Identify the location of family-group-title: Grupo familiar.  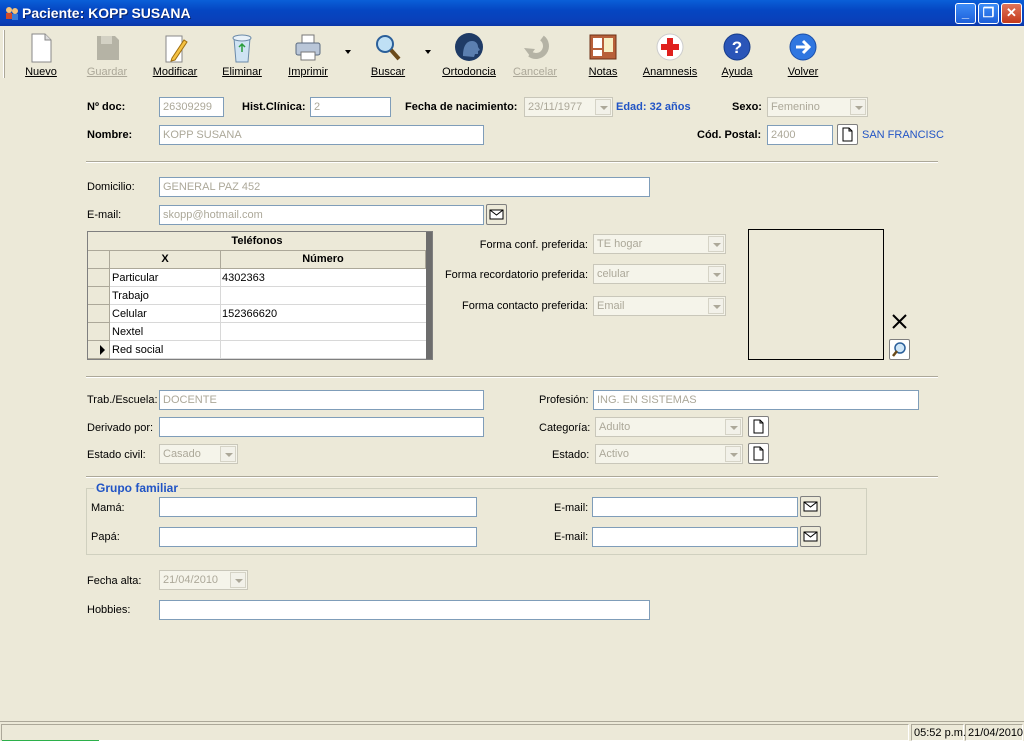
(137, 488).